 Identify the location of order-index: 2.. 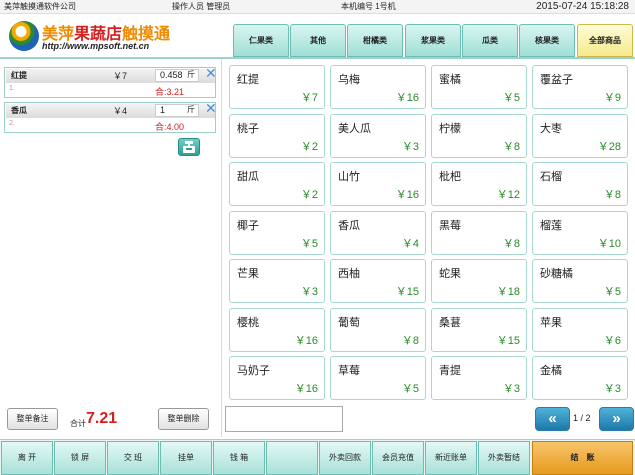
(12, 123).